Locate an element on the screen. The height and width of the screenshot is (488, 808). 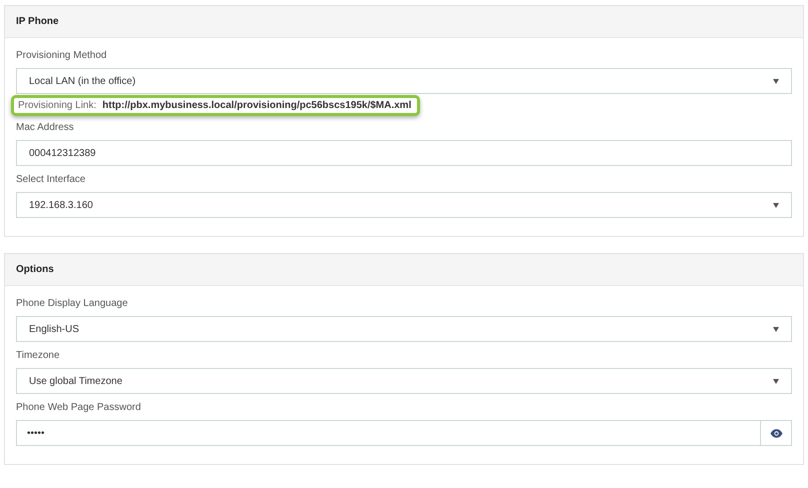
show-password-button is located at coordinates (776, 433).